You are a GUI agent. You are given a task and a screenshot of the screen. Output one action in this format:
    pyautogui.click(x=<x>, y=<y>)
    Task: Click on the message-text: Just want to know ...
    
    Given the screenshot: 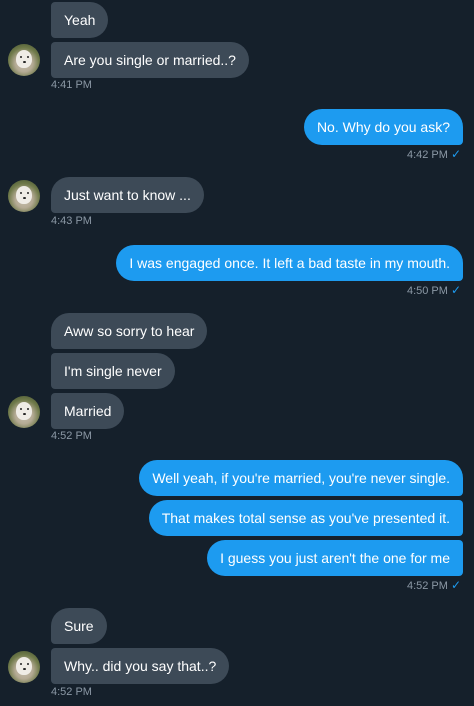 What is the action you would take?
    pyautogui.click(x=127, y=195)
    